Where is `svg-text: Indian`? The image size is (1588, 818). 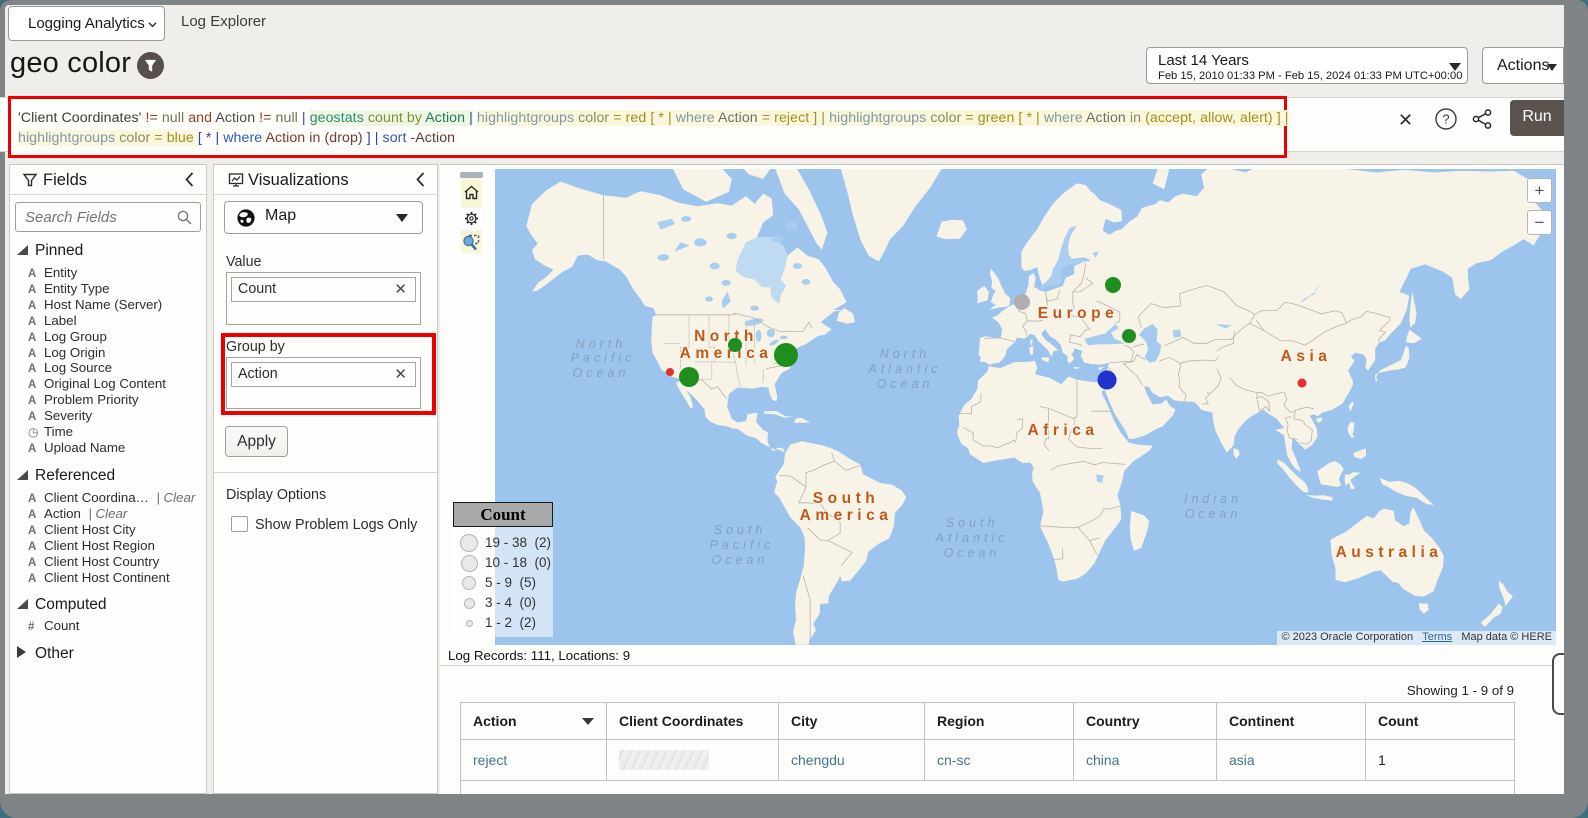 svg-text: Indian is located at coordinates (1213, 499).